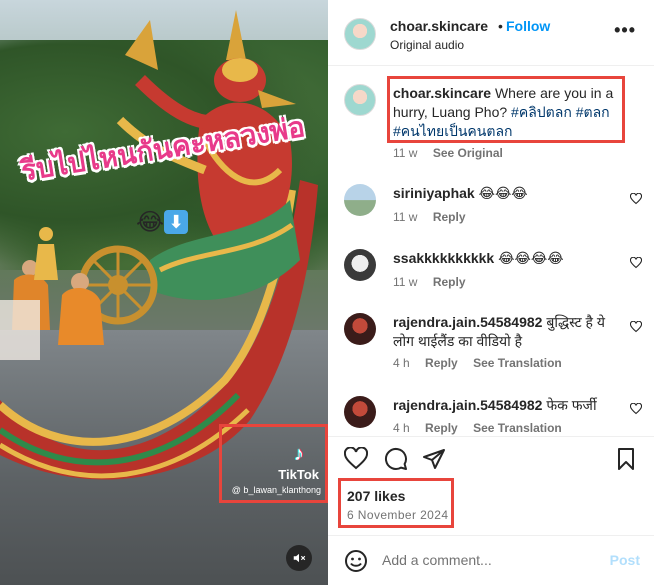 The height and width of the screenshot is (585, 654). Describe the element at coordinates (571, 405) in the screenshot. I see `comment-body: फेक फर्जी` at that location.